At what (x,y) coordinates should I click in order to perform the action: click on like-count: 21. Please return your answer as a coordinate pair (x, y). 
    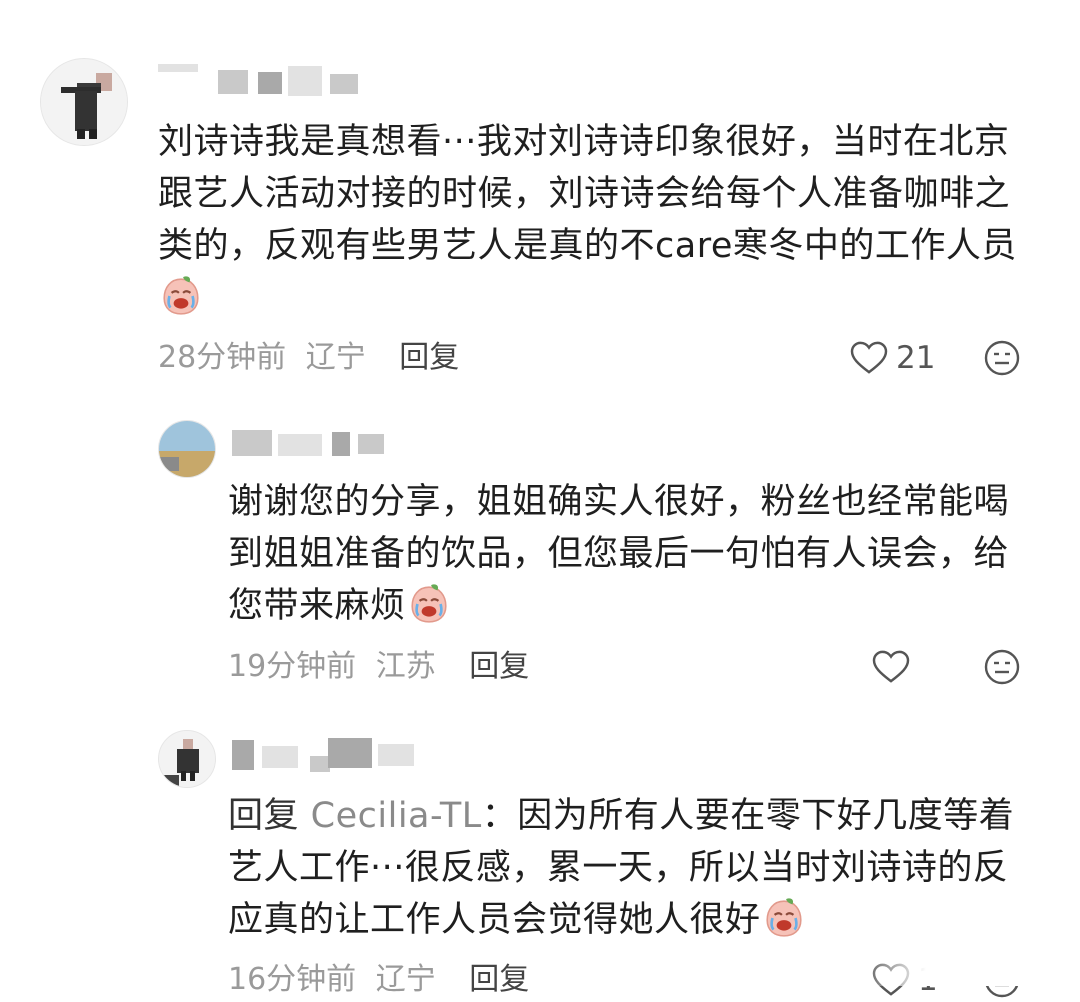
    Looking at the image, I should click on (916, 358).